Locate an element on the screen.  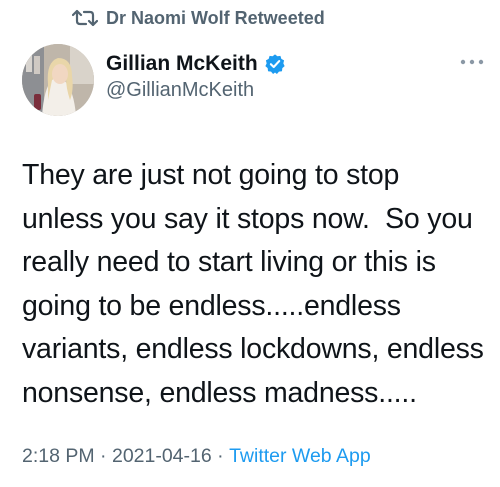
tweet-line: variants, endless lockdowns, endless is located at coordinates (253, 349).